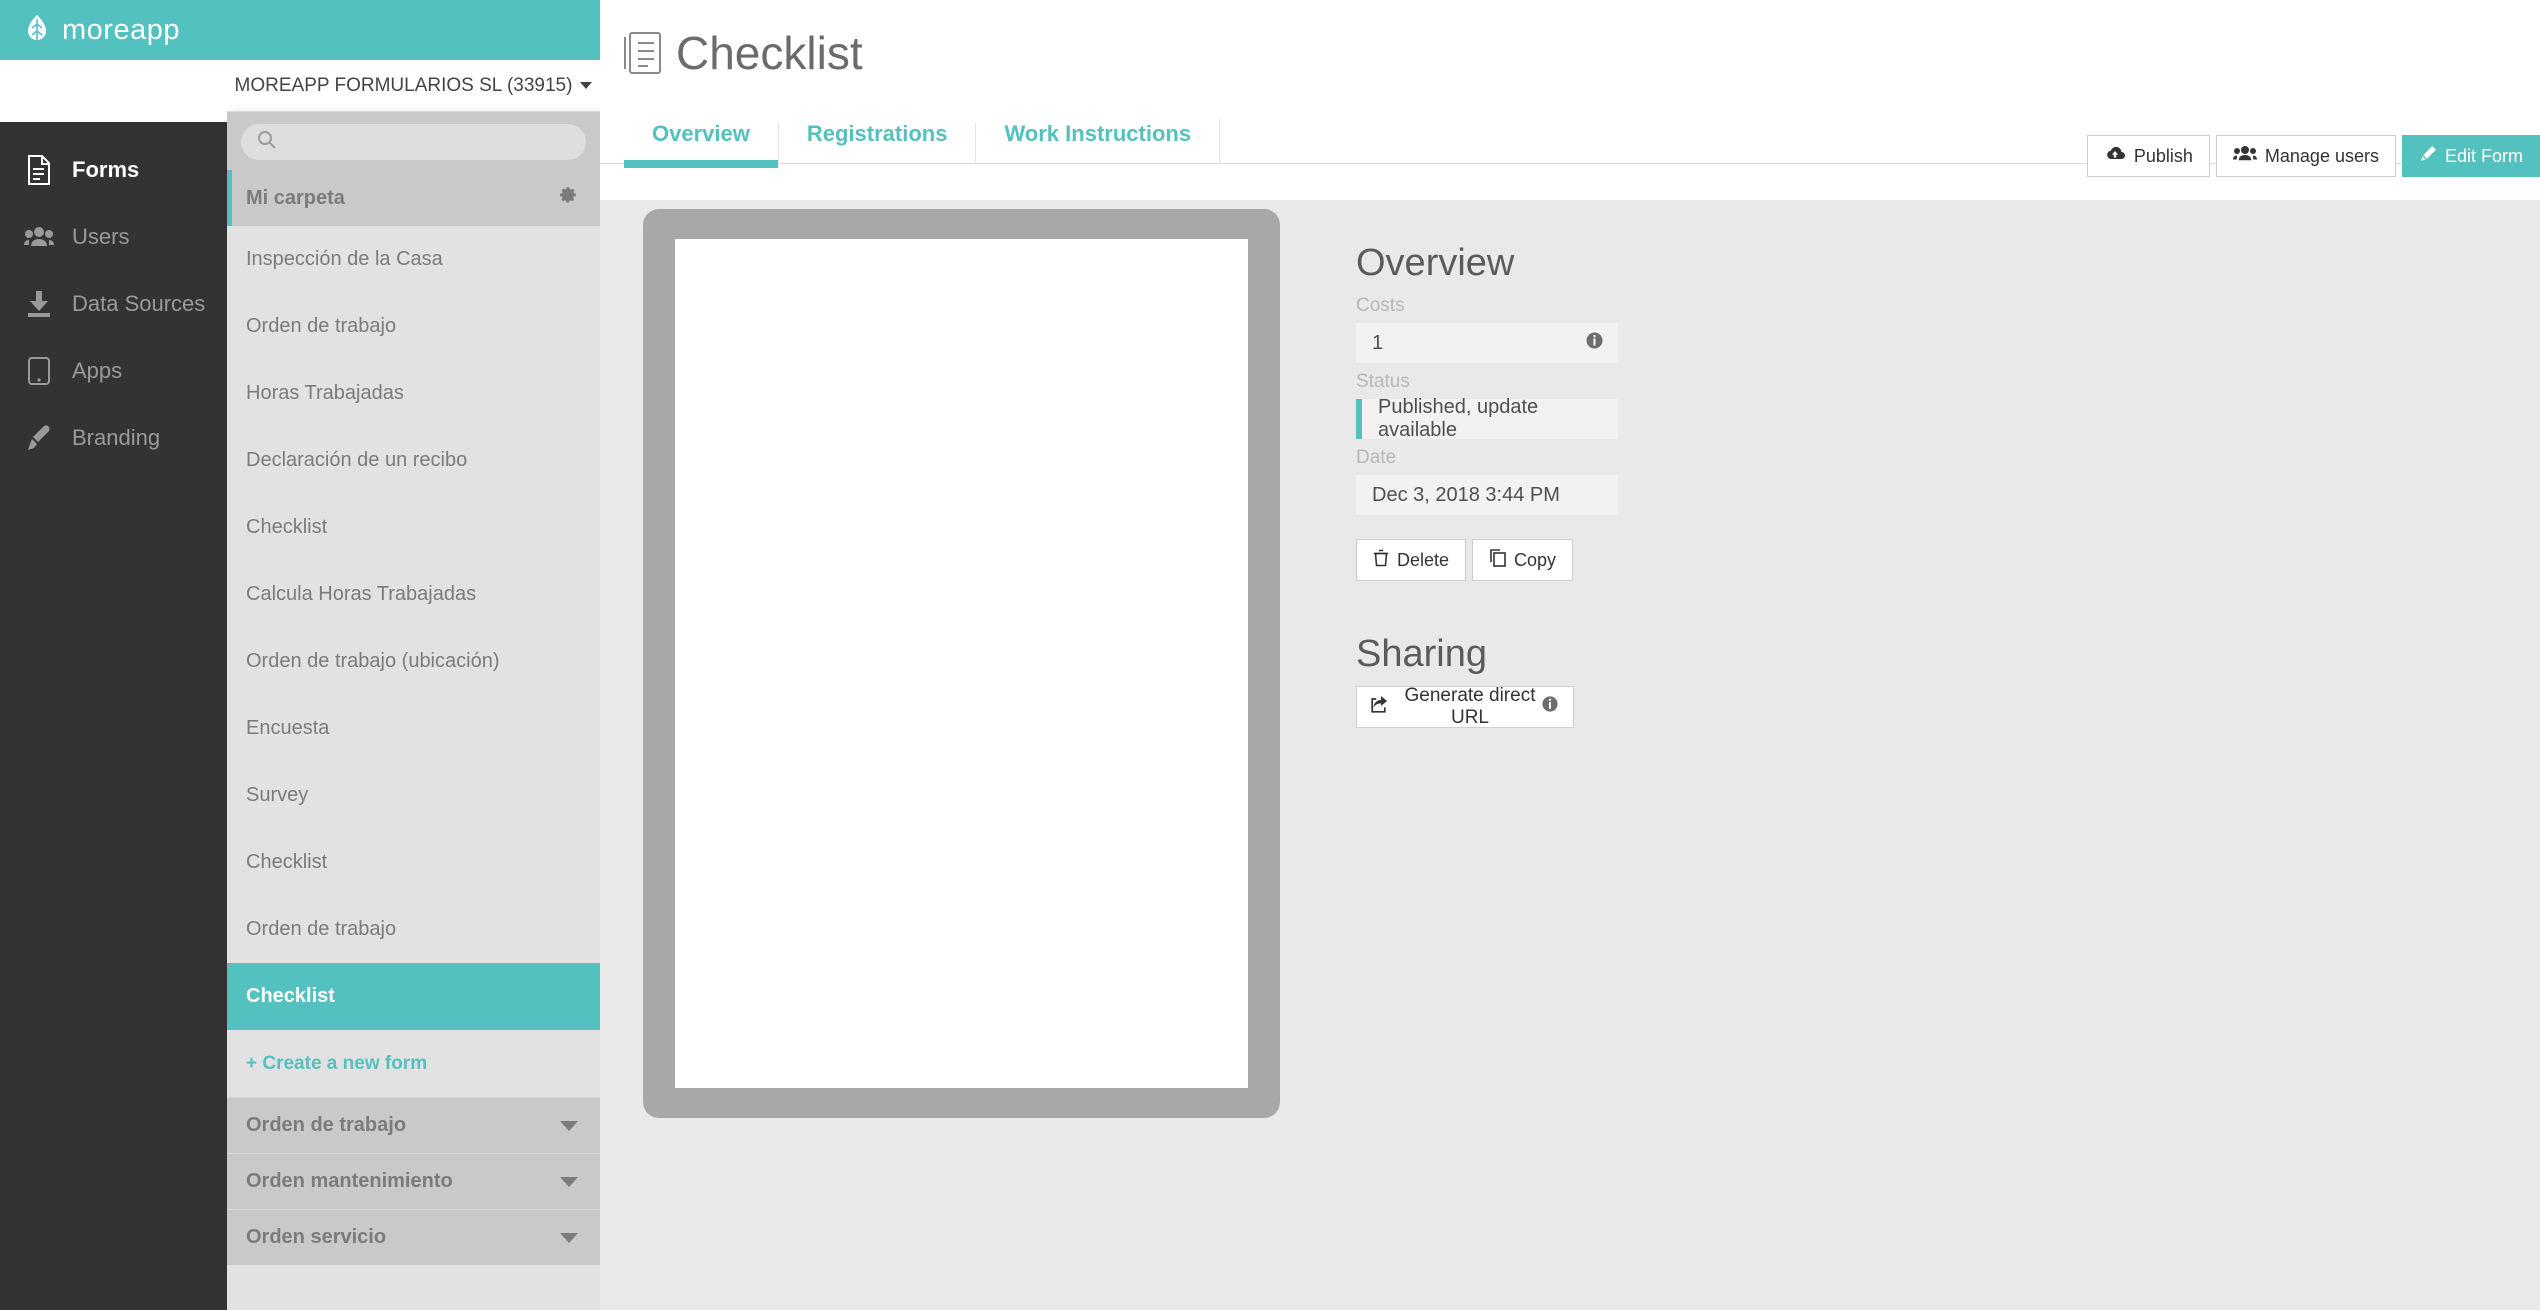 The image size is (2540, 1310). What do you see at coordinates (1220, 141) in the screenshot?
I see `tab-bar-end-divider` at bounding box center [1220, 141].